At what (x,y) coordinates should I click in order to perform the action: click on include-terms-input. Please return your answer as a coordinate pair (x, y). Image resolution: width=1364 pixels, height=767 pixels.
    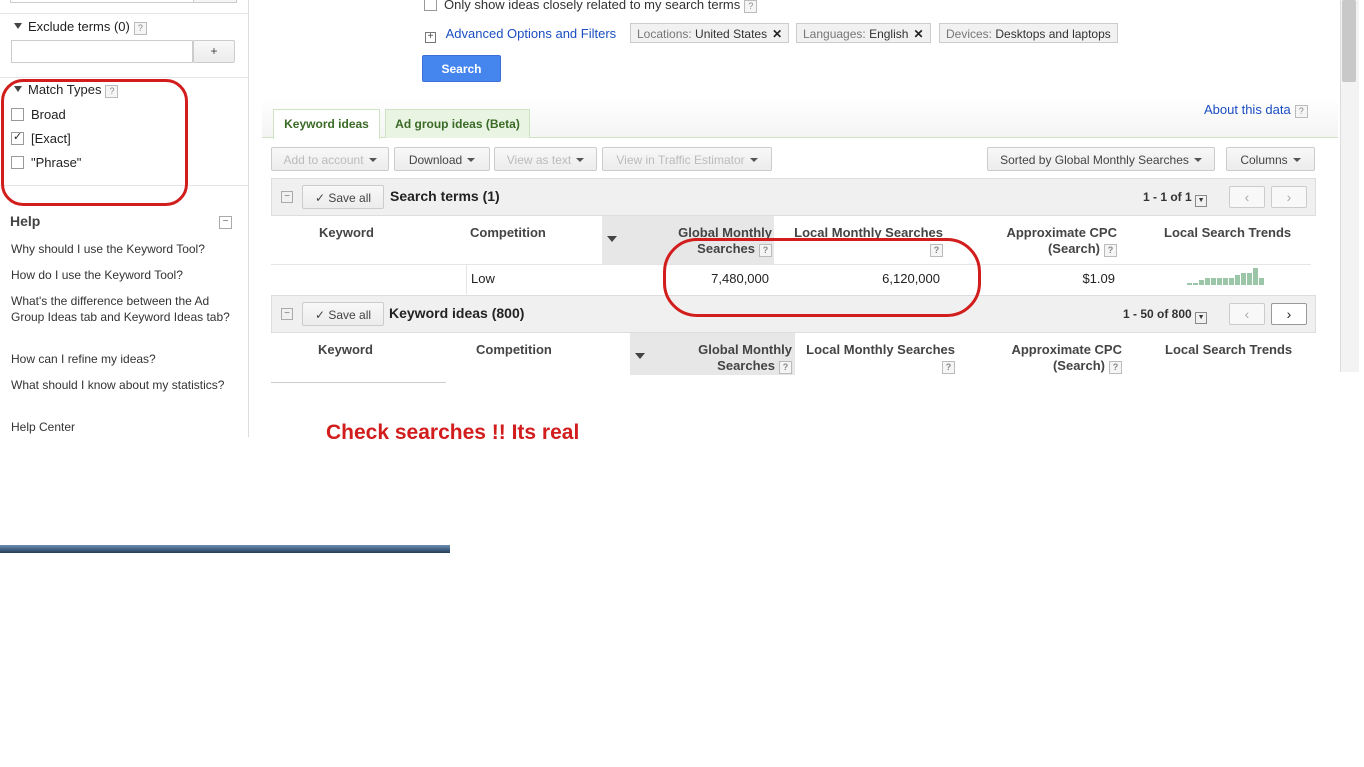
    Looking at the image, I should click on (102, 1).